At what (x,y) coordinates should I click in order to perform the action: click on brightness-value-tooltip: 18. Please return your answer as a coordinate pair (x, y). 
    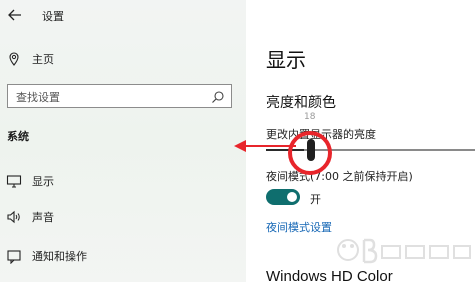
    Looking at the image, I should click on (310, 117).